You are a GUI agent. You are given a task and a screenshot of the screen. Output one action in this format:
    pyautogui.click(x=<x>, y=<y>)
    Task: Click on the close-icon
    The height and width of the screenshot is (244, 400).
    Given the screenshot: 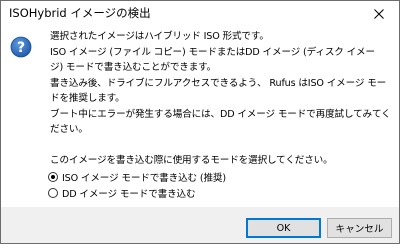 What is the action you would take?
    pyautogui.click(x=379, y=14)
    